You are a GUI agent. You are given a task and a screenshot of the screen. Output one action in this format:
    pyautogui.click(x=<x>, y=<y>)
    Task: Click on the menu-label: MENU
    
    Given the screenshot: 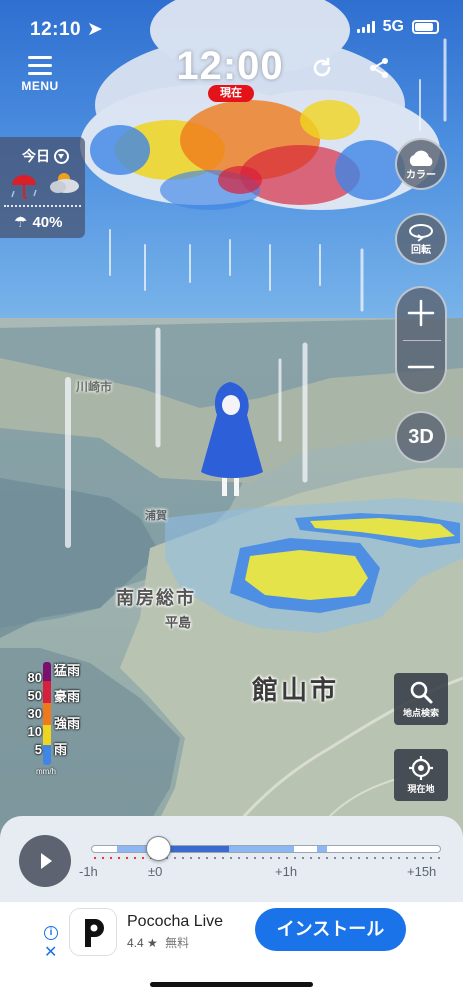 What is the action you would take?
    pyautogui.click(x=40, y=86)
    